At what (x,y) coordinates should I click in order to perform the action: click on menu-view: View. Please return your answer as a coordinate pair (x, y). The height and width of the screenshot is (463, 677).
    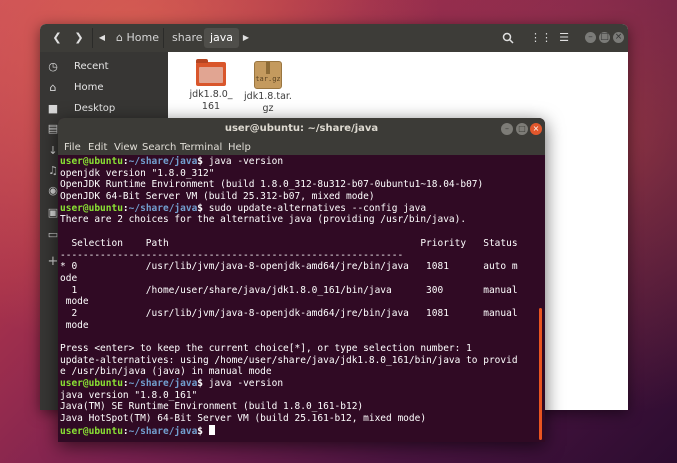
    Looking at the image, I should click on (126, 147).